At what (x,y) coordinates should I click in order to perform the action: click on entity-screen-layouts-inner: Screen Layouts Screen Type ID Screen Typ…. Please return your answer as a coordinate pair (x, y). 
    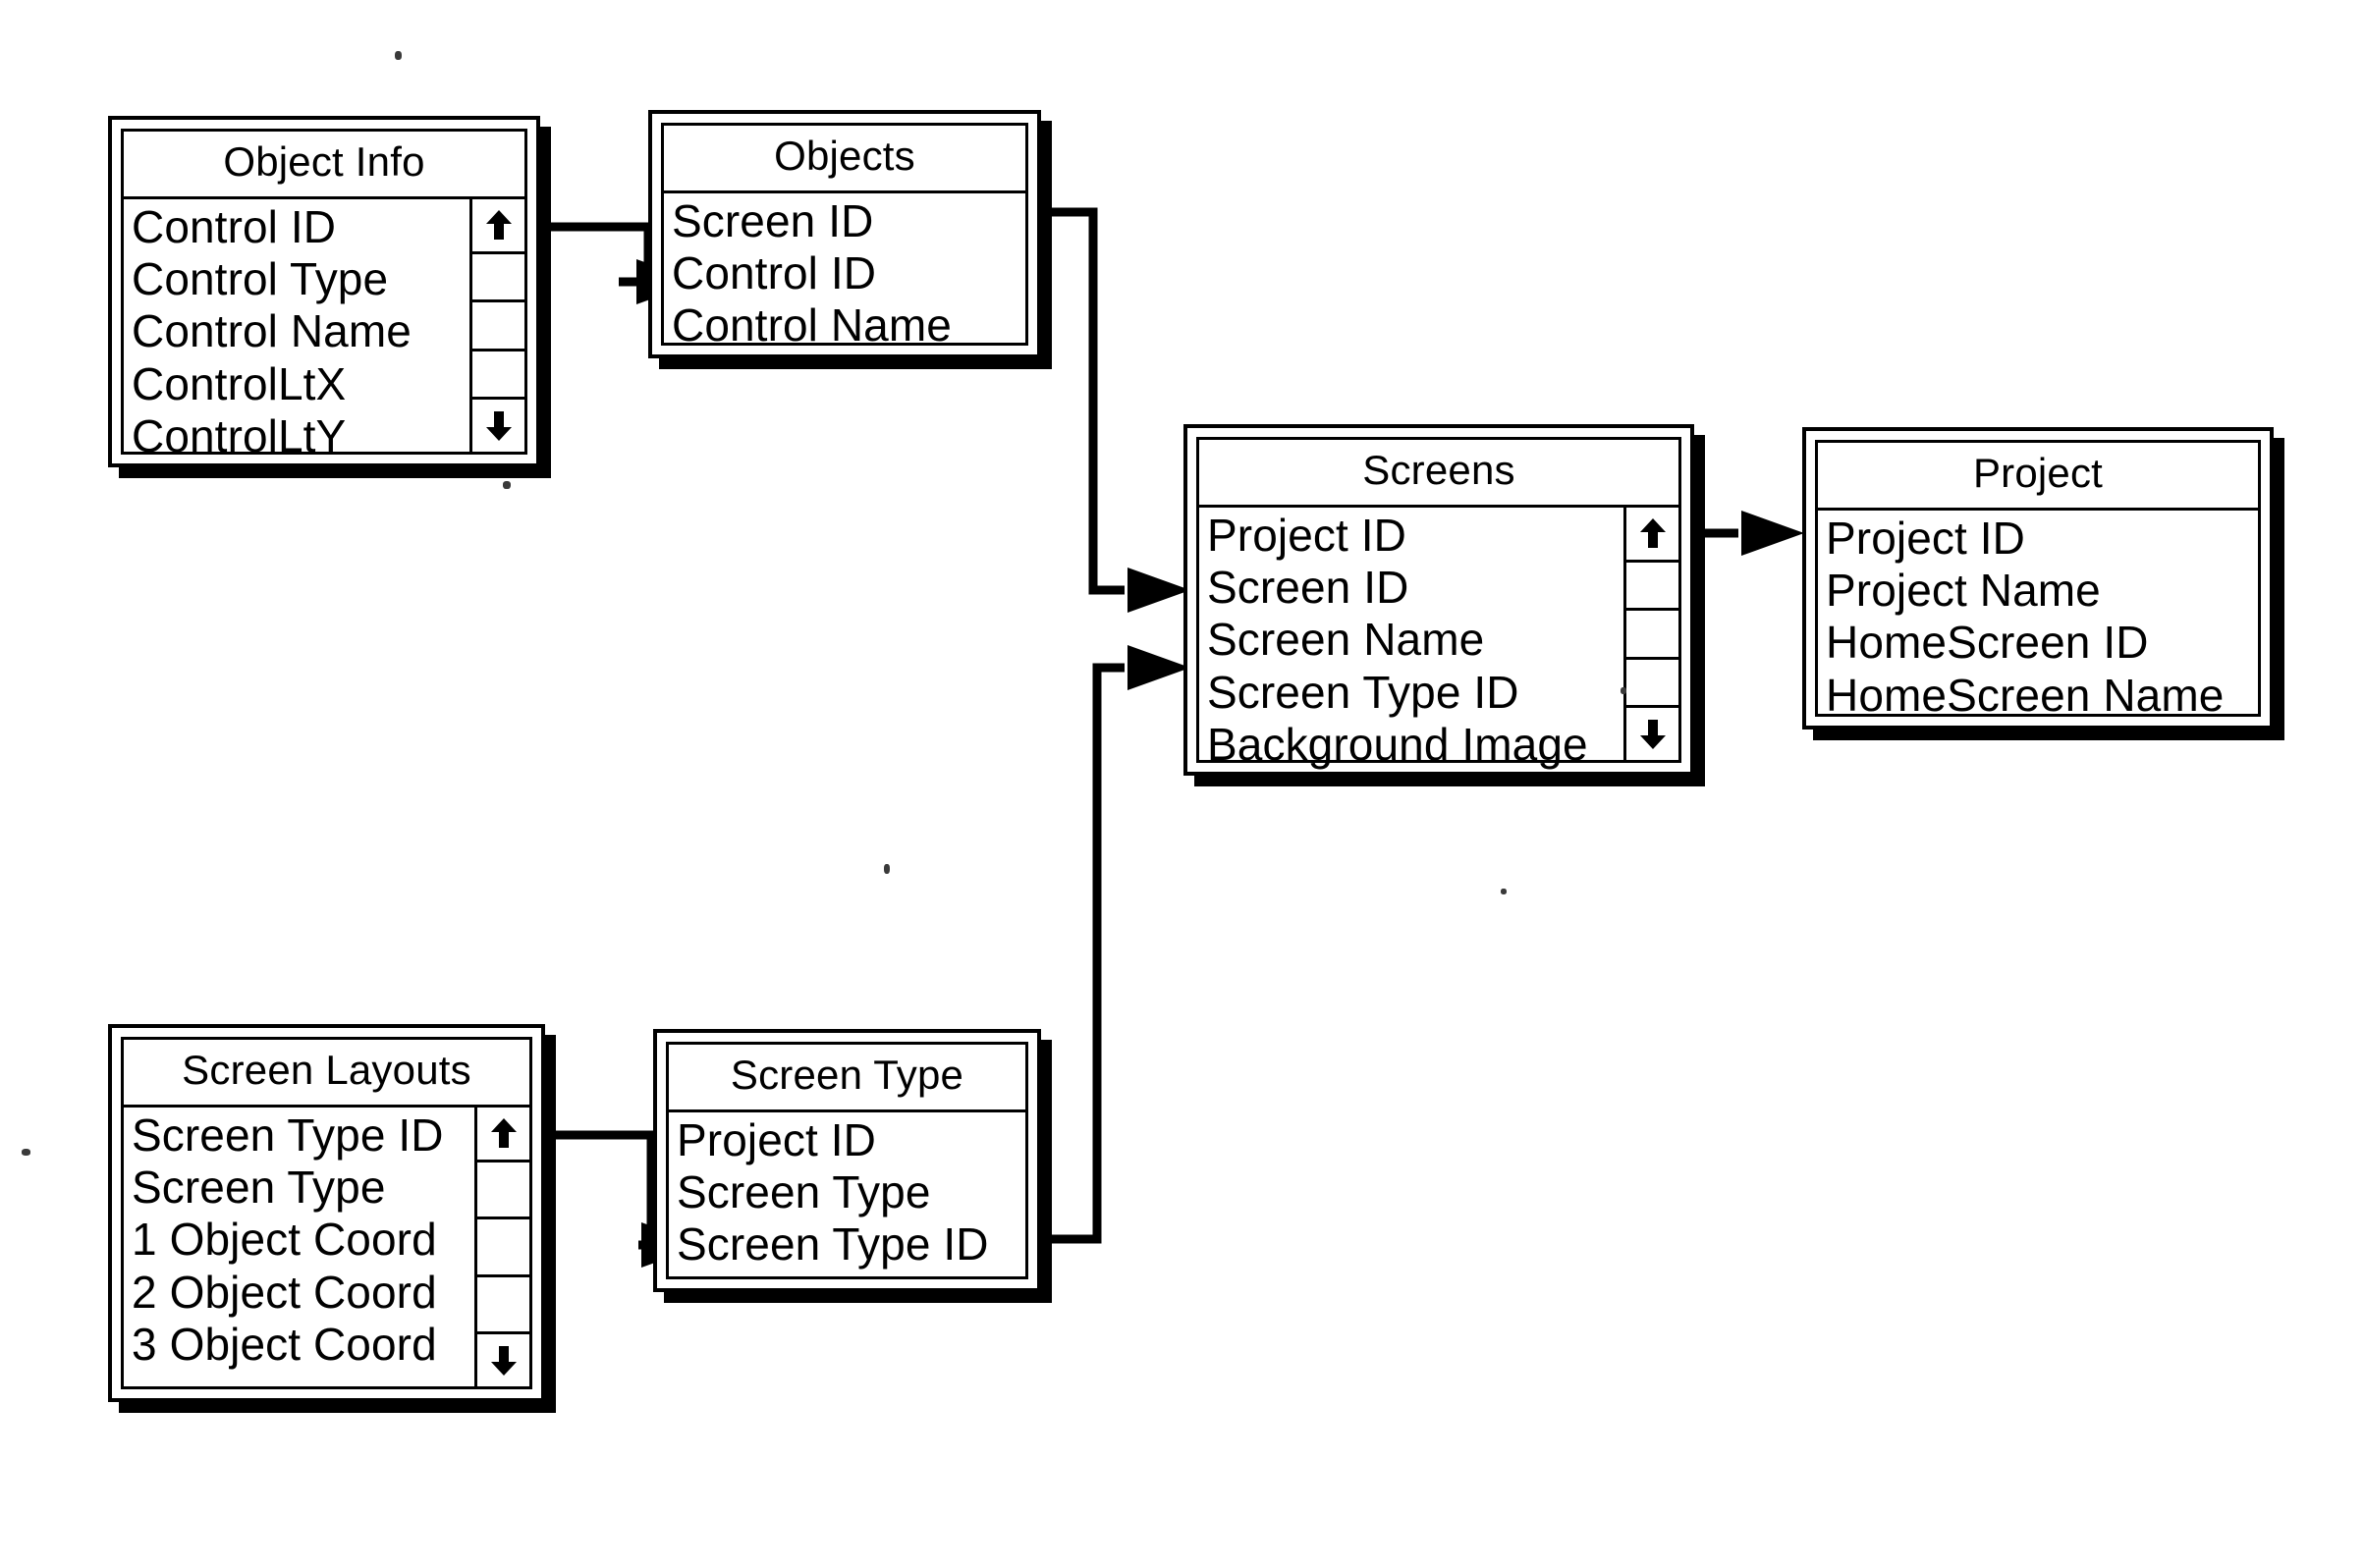
    Looking at the image, I should click on (326, 1213).